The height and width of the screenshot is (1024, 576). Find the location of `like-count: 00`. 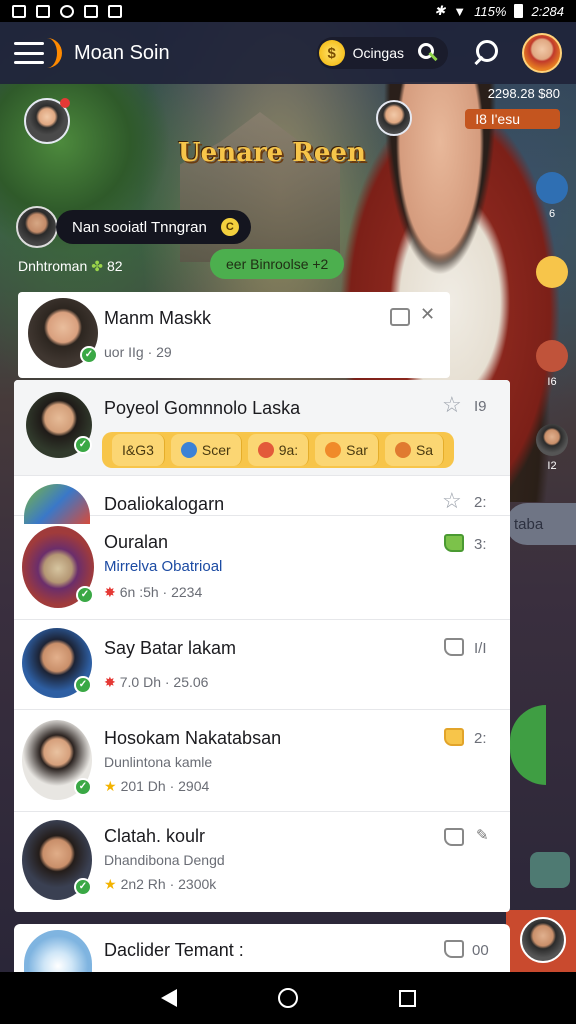

like-count: 00 is located at coordinates (480, 950).